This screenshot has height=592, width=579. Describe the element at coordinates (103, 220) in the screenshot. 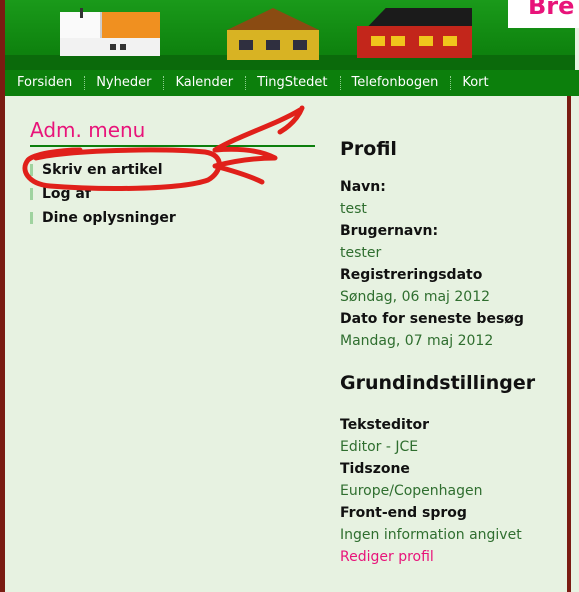

I see `menu-item-user-info: Dine oplysninger` at that location.